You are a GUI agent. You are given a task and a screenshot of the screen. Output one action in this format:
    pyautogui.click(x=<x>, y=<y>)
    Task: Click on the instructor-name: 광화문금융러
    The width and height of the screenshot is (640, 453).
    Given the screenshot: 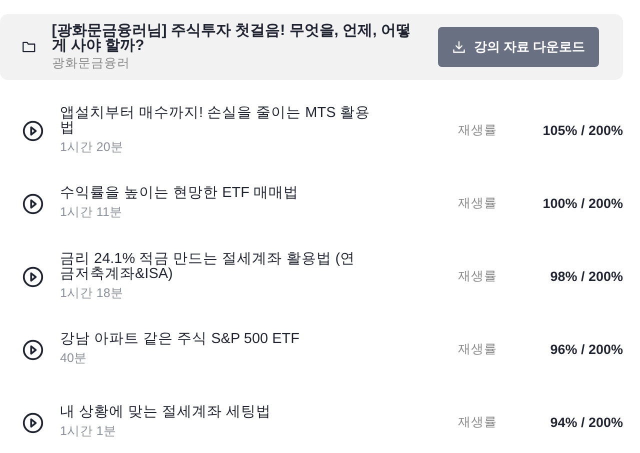 What is the action you would take?
    pyautogui.click(x=91, y=63)
    